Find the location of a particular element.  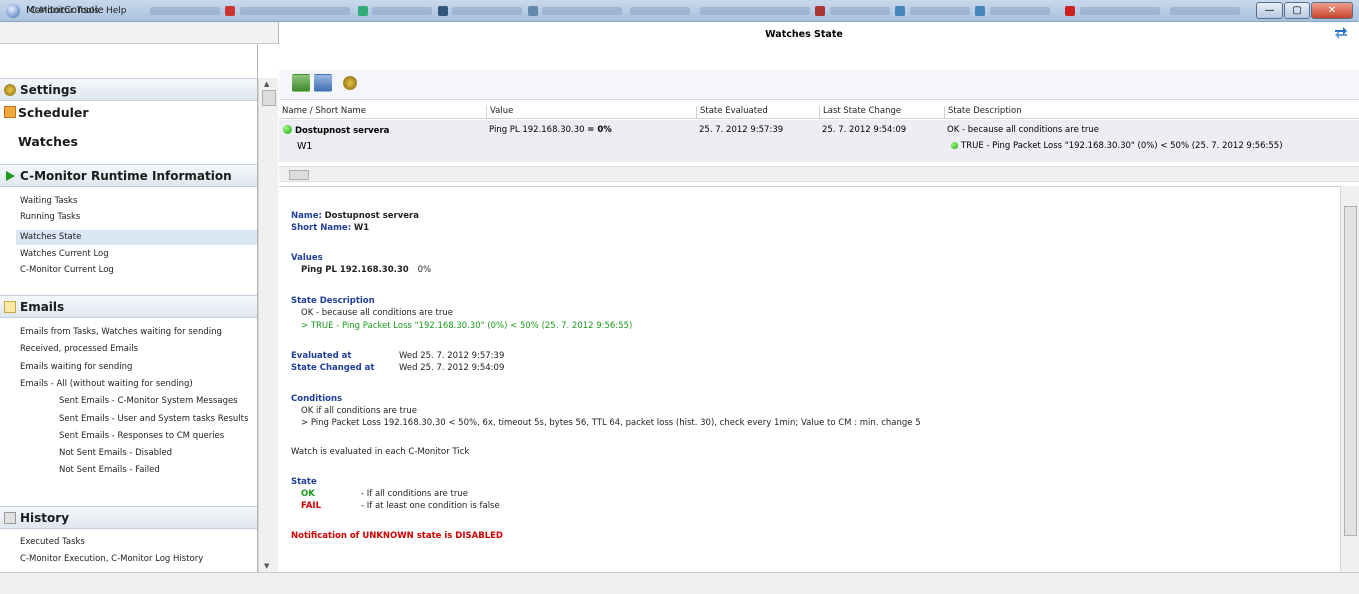

sidebar-item-received-emails: Received, processed Emails is located at coordinates (79, 349).